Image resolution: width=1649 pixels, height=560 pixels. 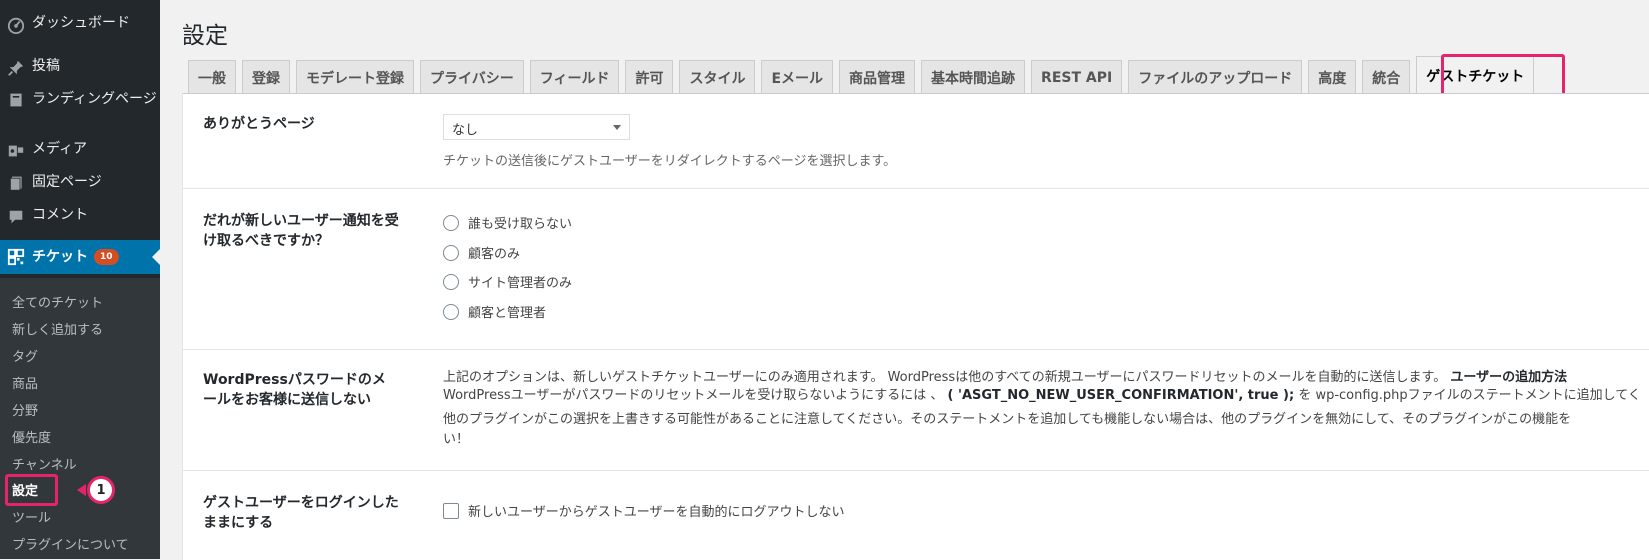 I want to click on ticket-count-badge: 10, so click(x=106, y=257).